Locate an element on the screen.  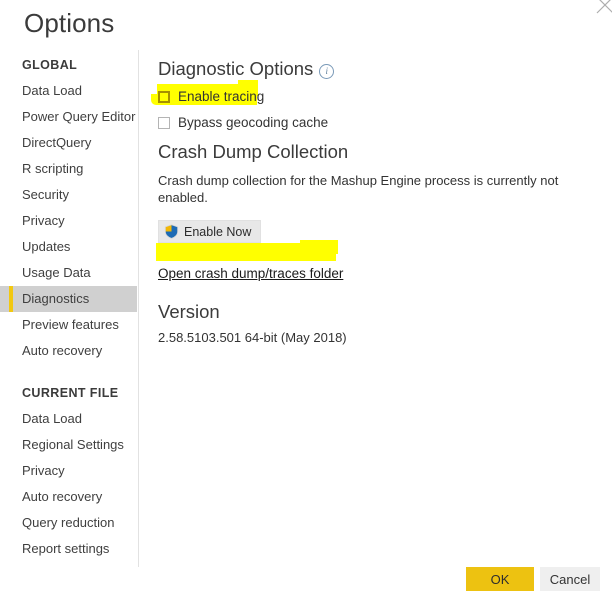
version-value: 2.58.5103.501 64-bit (May 2018) is located at coordinates (252, 337).